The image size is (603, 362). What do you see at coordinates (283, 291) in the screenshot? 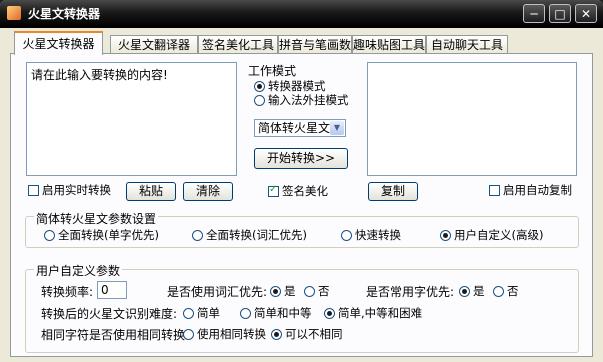
I see `use-vocab-yes-radio: 是` at bounding box center [283, 291].